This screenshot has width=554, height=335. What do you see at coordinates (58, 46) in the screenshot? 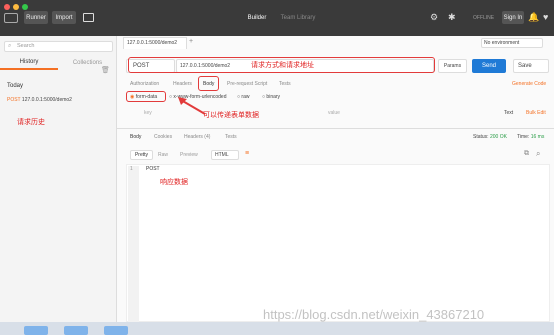
I see `search-input: Search` at bounding box center [58, 46].